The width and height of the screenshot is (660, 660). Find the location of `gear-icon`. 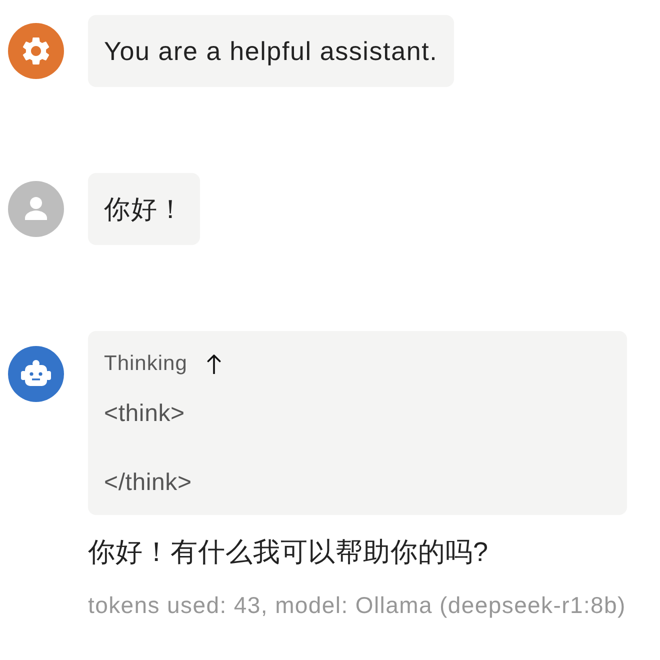

gear-icon is located at coordinates (36, 51).